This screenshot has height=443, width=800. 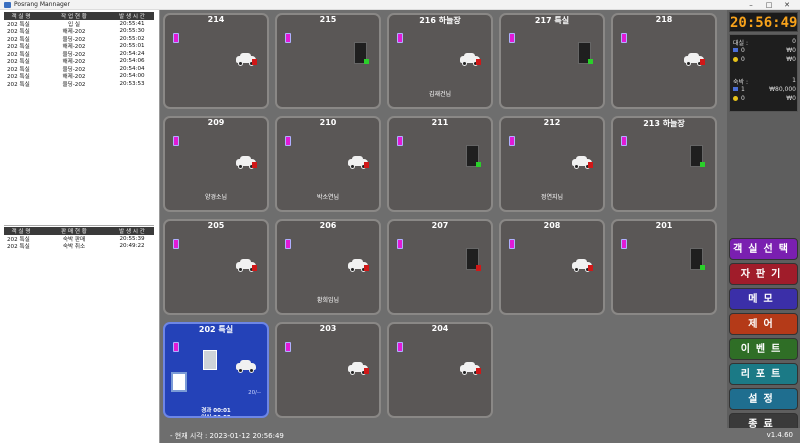 What do you see at coordinates (552, 61) in the screenshot?
I see `room-tile: 217 특실` at bounding box center [552, 61].